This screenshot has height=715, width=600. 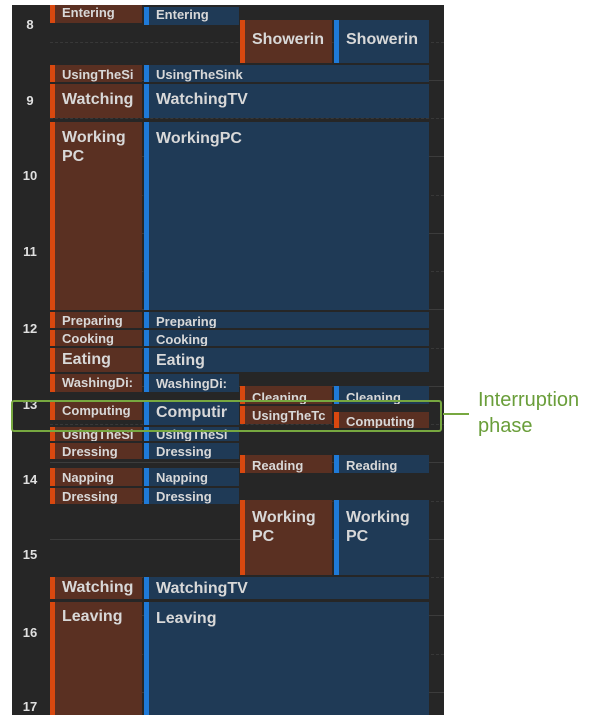 I want to click on interruption-phase-annotation: Interruption phase, so click(x=528, y=413).